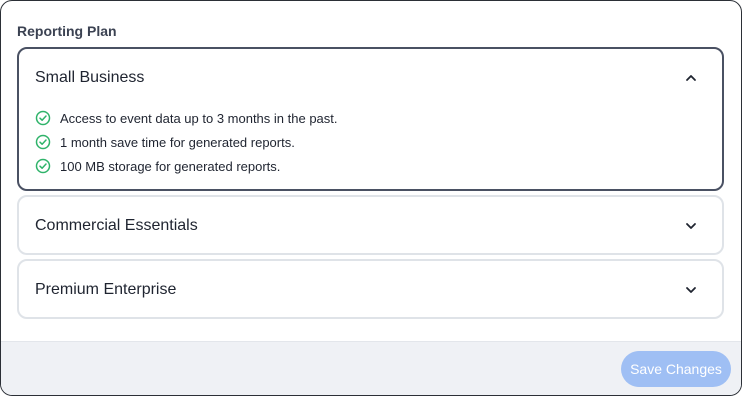 The height and width of the screenshot is (396, 742). Describe the element at coordinates (90, 77) in the screenshot. I see `plan-name: Small Business` at that location.